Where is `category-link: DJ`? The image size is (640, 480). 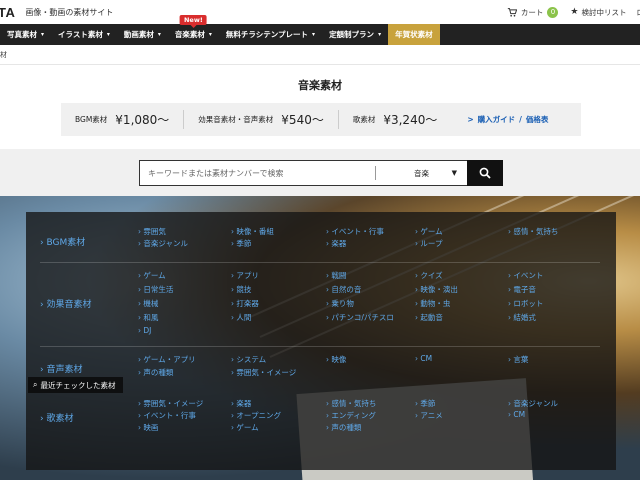
category-link: DJ is located at coordinates (144, 330).